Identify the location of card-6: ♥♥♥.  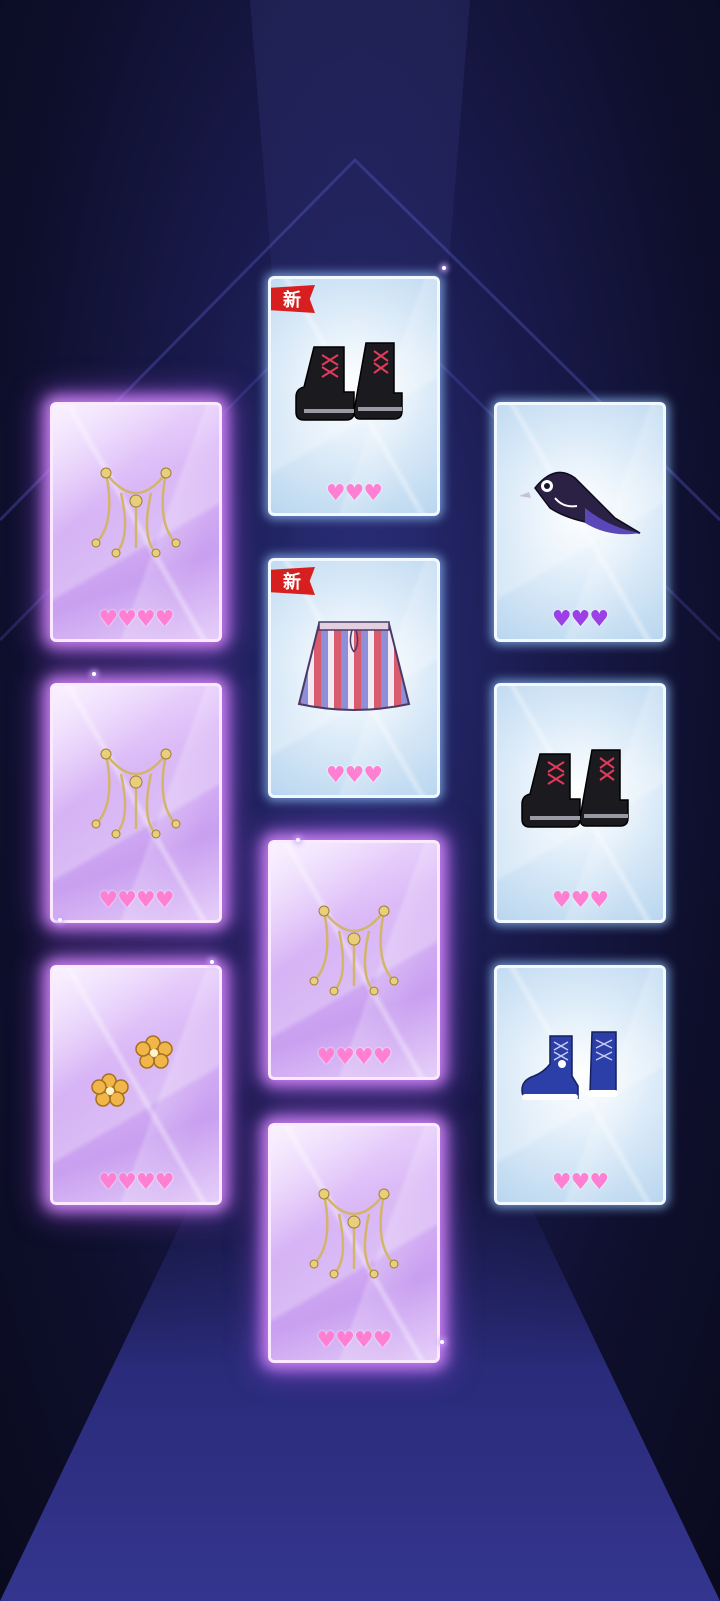
(580, 803).